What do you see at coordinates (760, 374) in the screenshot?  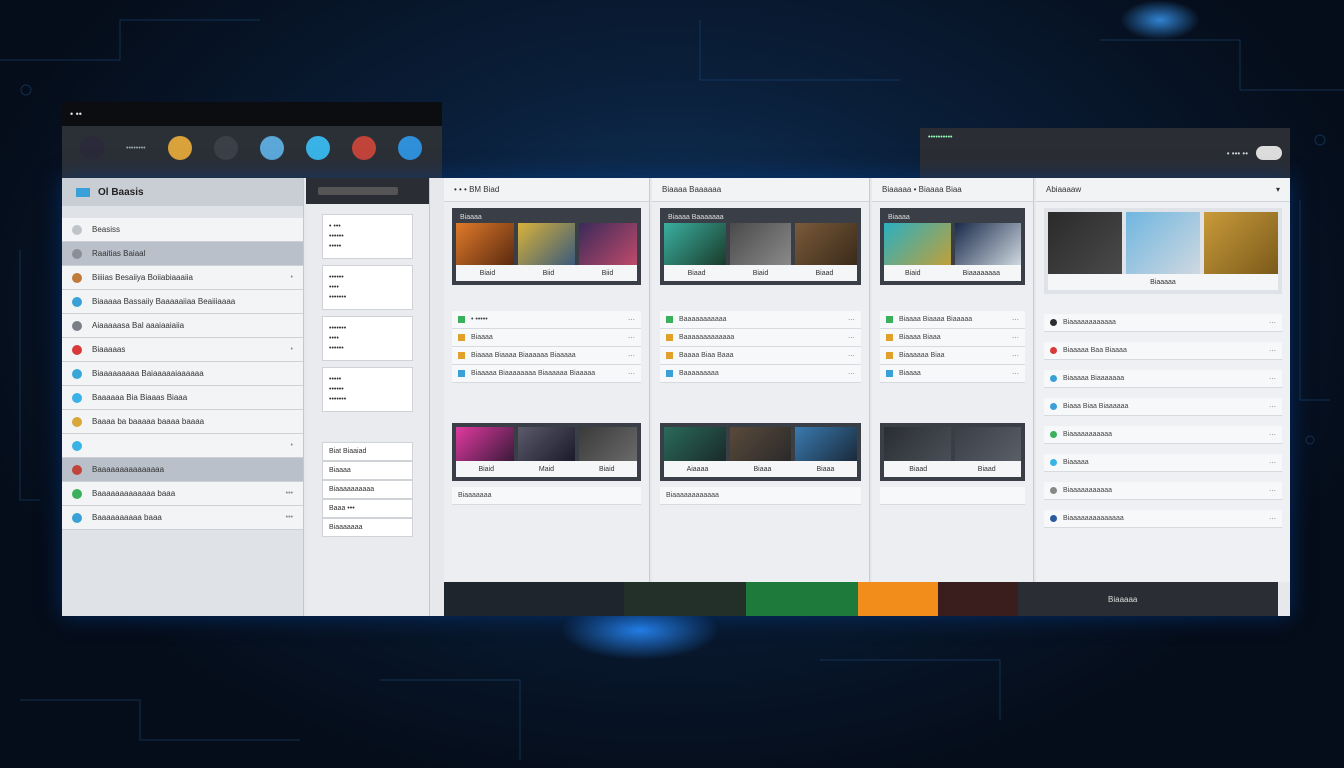 I see `list-row: Baaaaaaaaa ⋯` at bounding box center [760, 374].